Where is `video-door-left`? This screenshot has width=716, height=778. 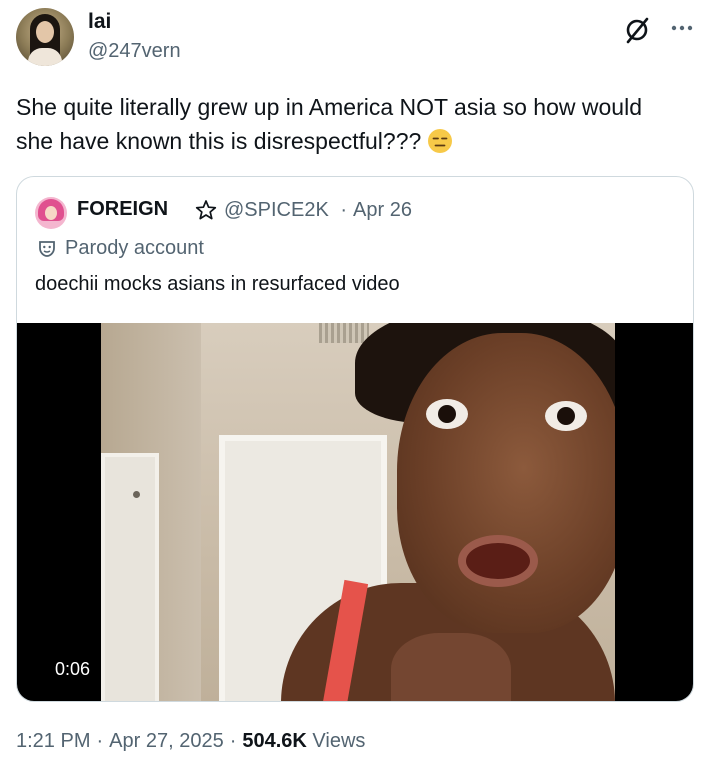 video-door-left is located at coordinates (130, 577).